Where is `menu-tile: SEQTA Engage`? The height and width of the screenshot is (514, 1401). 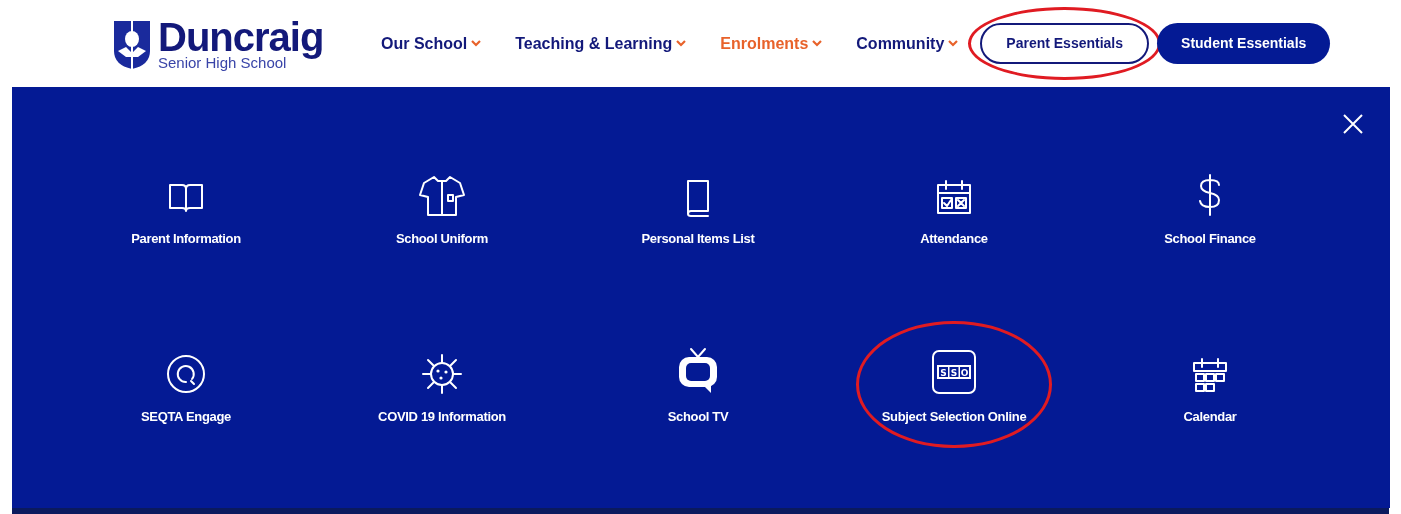
menu-tile: SEQTA Engage is located at coordinates (186, 385).